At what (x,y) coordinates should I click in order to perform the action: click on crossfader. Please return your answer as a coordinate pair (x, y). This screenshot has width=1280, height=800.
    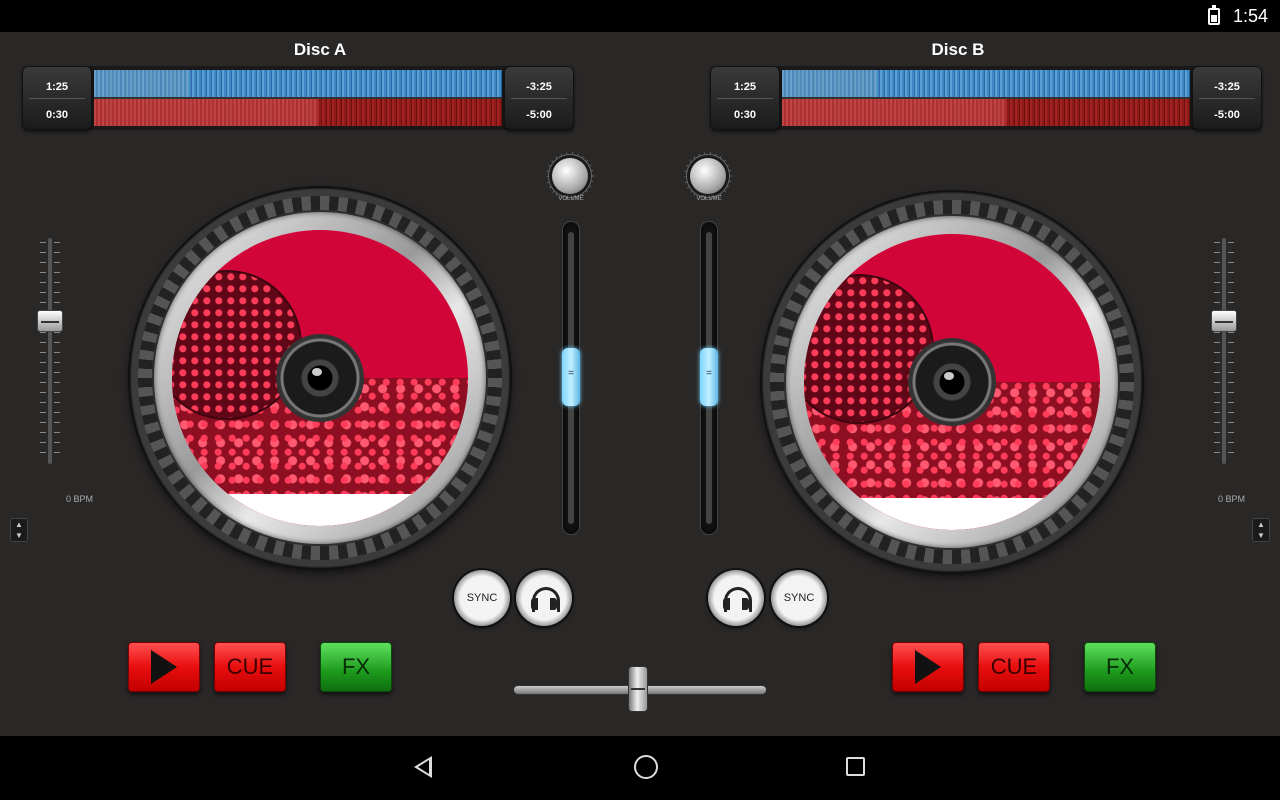
    Looking at the image, I should click on (640, 689).